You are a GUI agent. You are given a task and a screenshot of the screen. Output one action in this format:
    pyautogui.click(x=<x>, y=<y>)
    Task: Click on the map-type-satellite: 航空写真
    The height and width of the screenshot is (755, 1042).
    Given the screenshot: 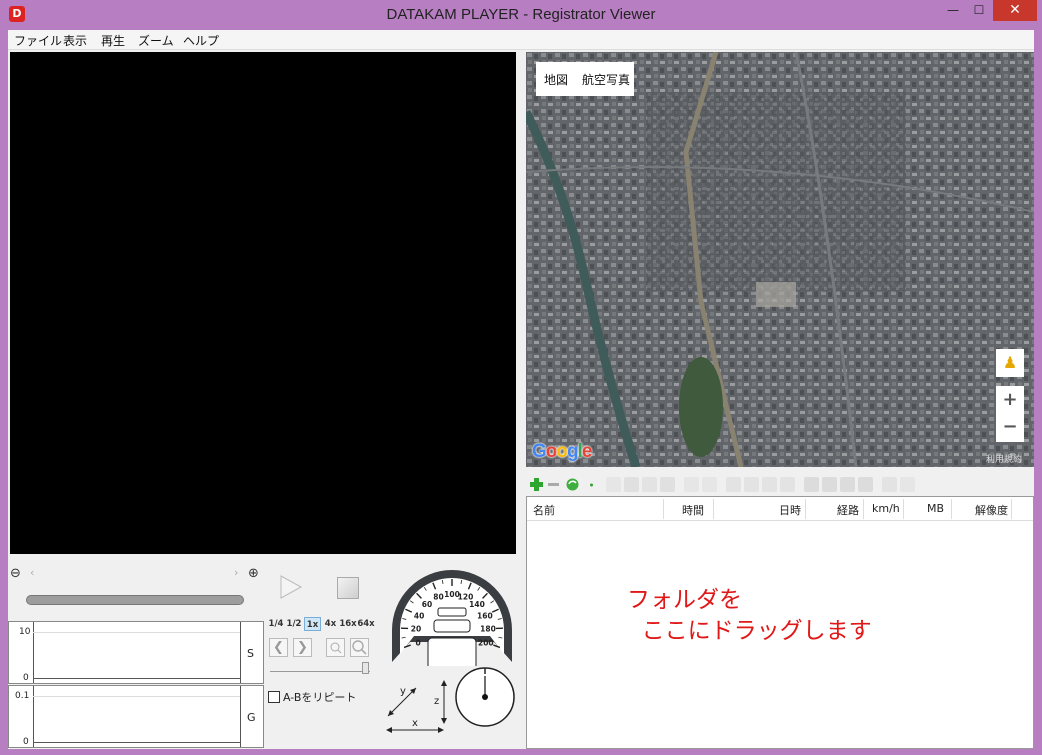 What is the action you would take?
    pyautogui.click(x=606, y=79)
    